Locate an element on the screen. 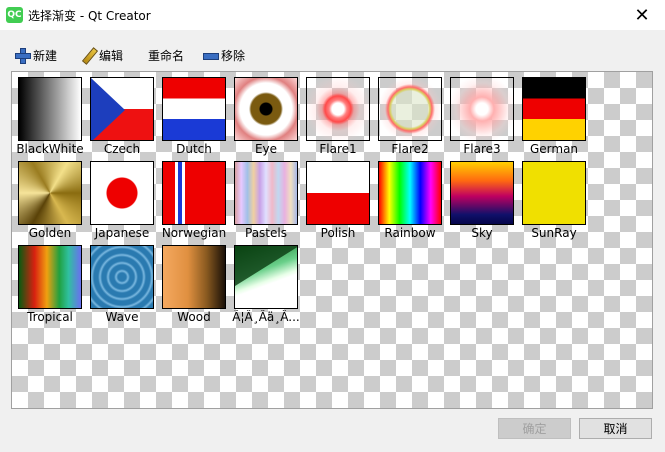  gradient-item-norwegian: Norwegian is located at coordinates (194, 198).